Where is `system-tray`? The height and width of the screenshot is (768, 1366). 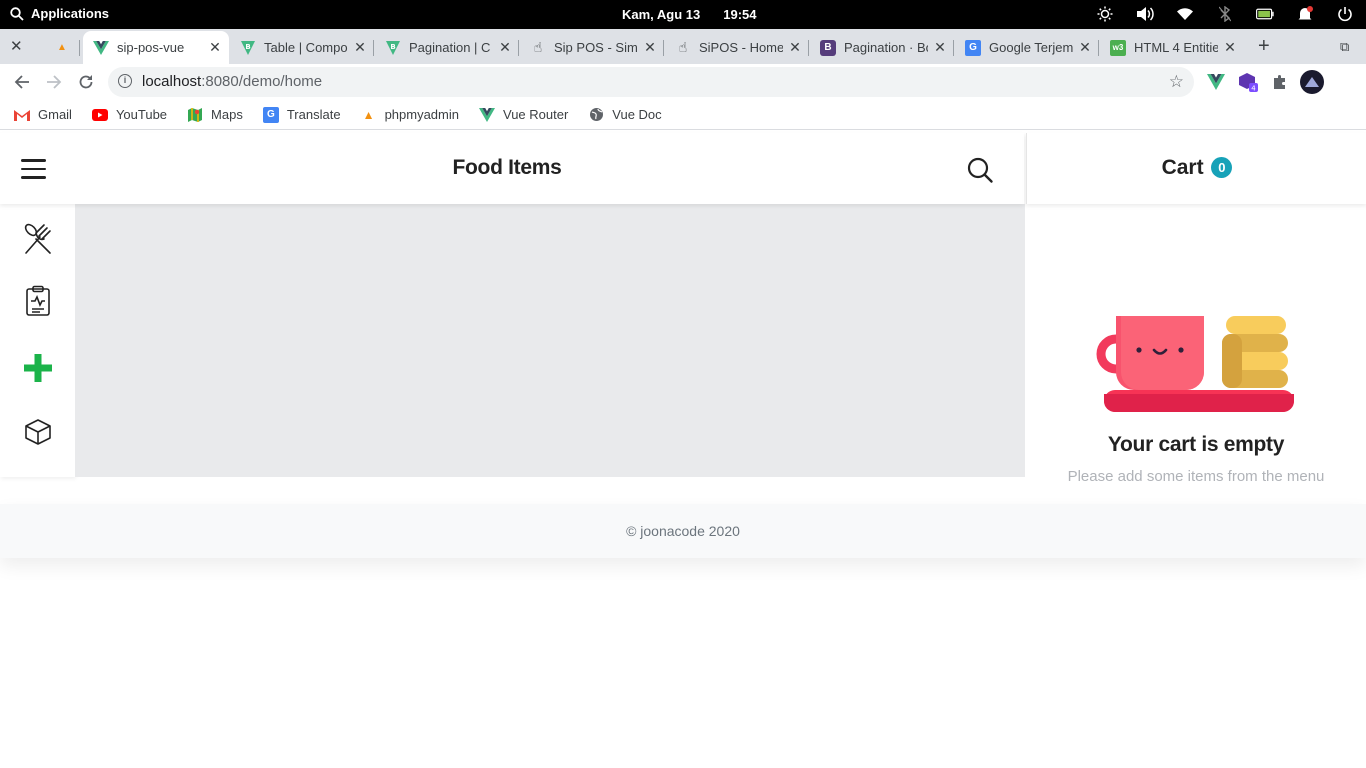
system-tray is located at coordinates (1225, 14).